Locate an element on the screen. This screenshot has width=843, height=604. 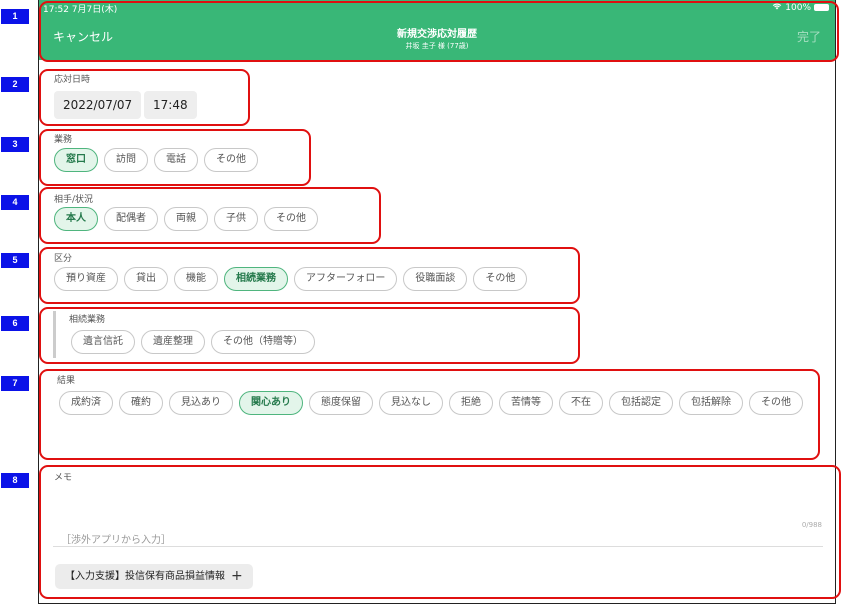
aite-option-chip: その他 is located at coordinates (291, 219).